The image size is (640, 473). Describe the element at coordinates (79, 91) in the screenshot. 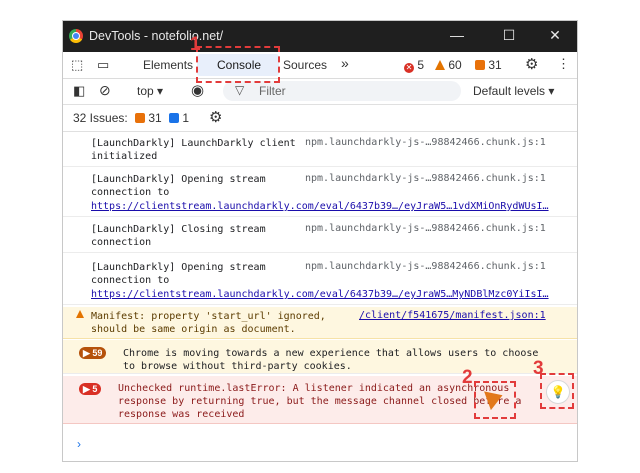

I see `sidebar-toggle-icon: ◧` at that location.